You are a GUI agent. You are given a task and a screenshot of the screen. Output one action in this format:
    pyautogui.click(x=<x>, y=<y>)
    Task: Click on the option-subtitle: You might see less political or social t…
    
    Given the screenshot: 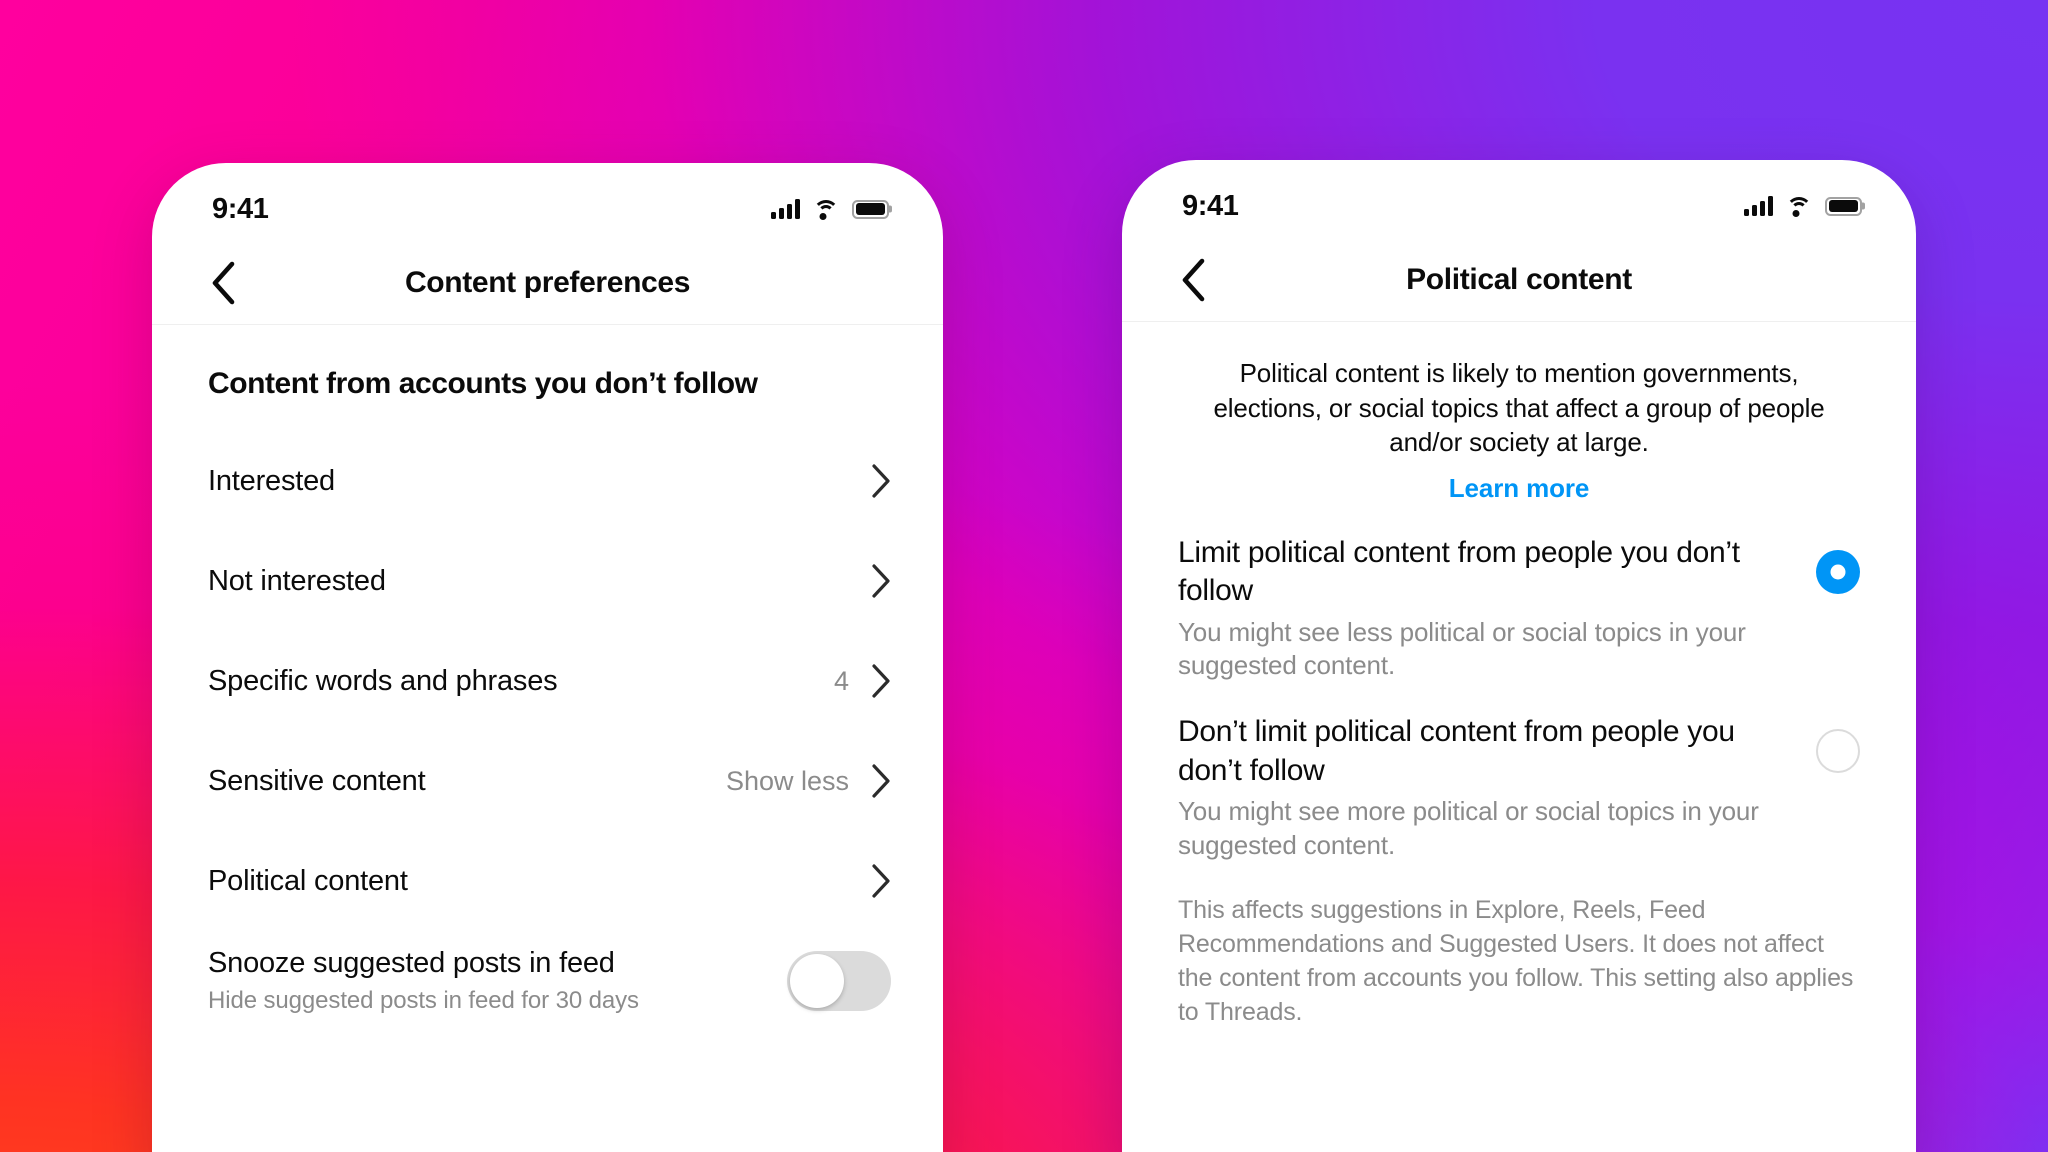 What is the action you would take?
    pyautogui.click(x=1462, y=648)
    